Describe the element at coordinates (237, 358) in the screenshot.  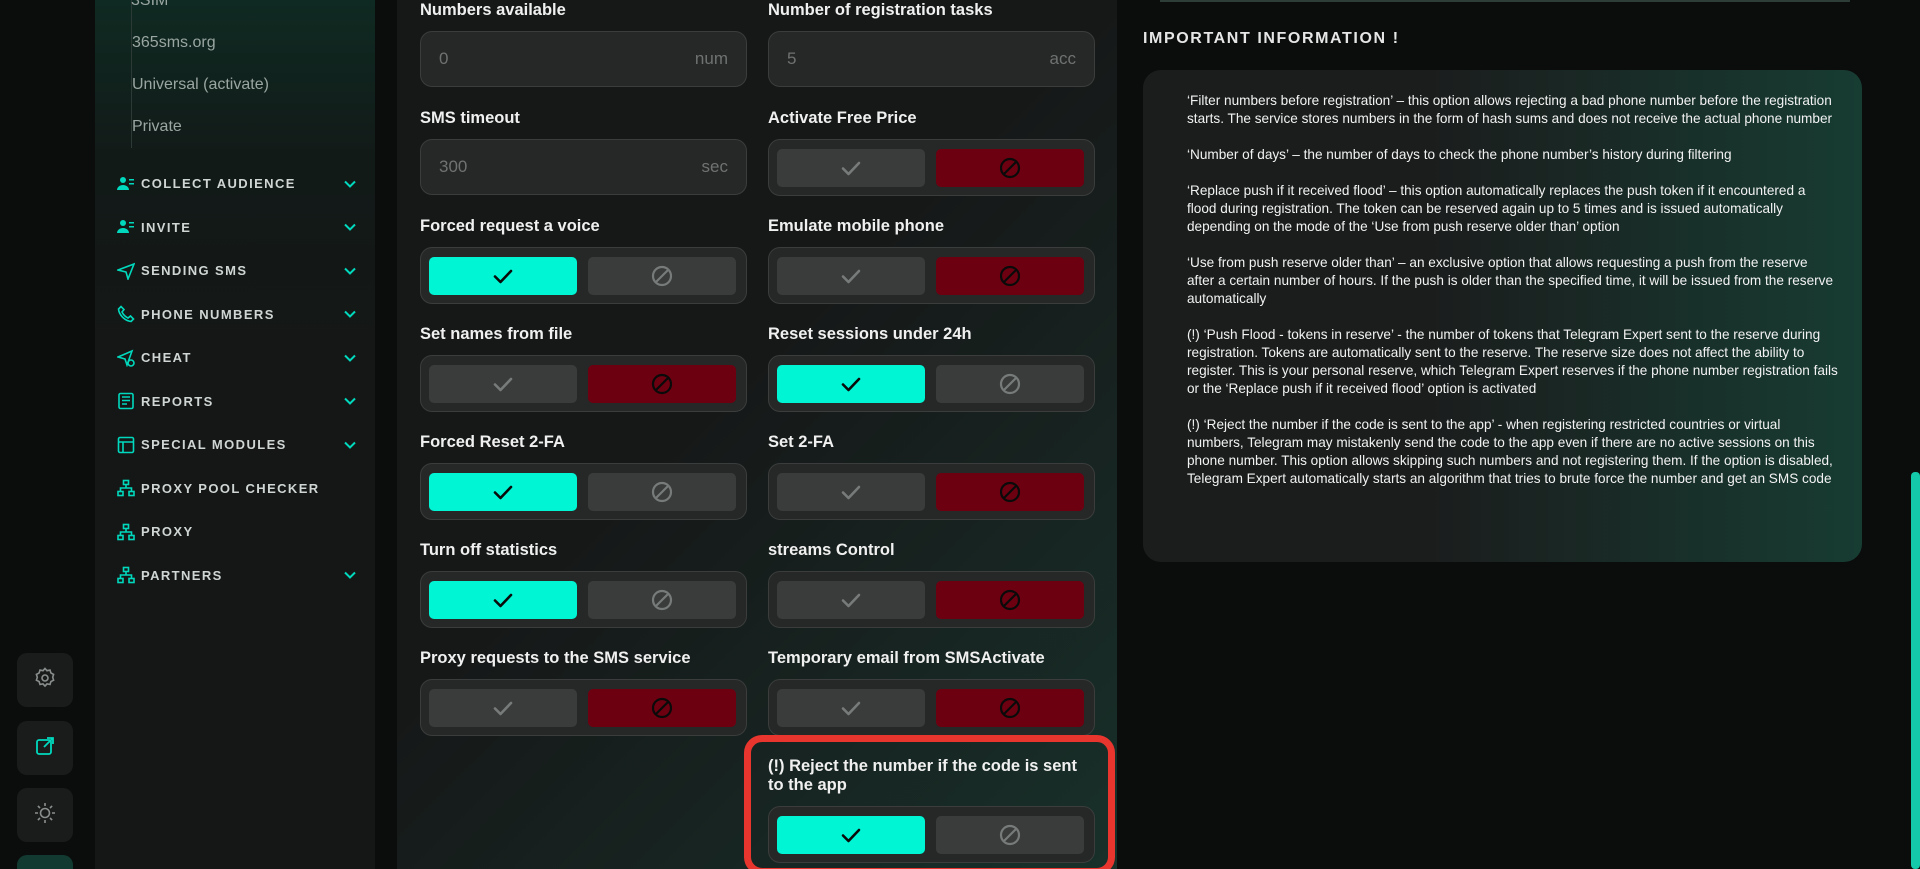
I see `sidebar-item-cheat: CHEAT` at that location.